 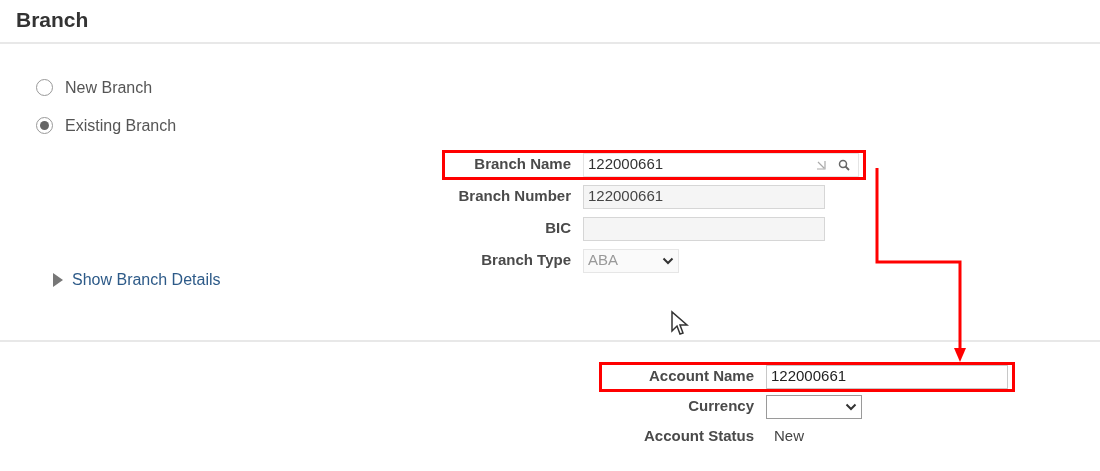 What do you see at coordinates (626, 164) in the screenshot?
I see `field-value: 122000661` at bounding box center [626, 164].